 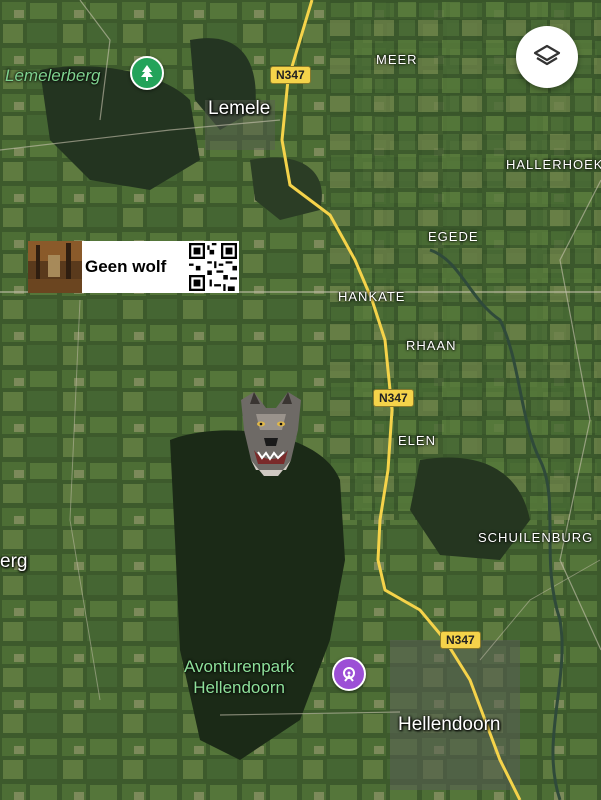 What do you see at coordinates (13, 562) in the screenshot?
I see `place-erg-partial: erg` at bounding box center [13, 562].